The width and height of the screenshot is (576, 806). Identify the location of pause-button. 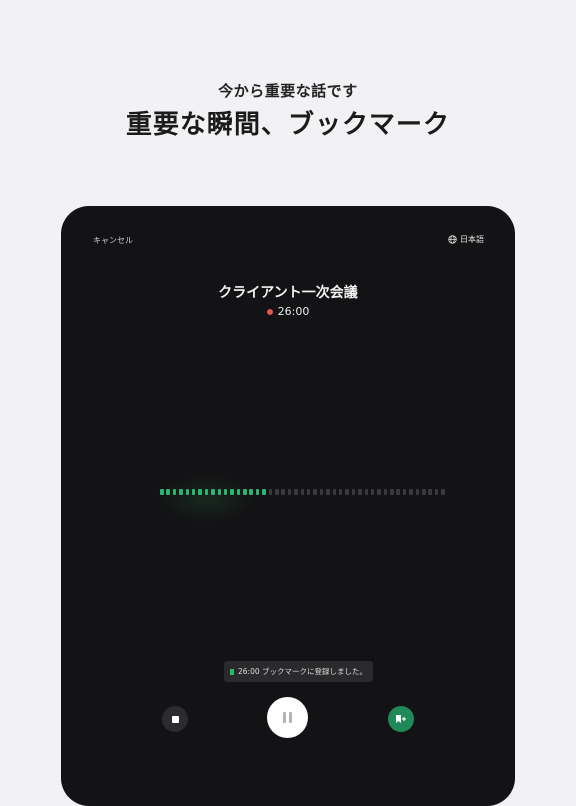
(287, 717).